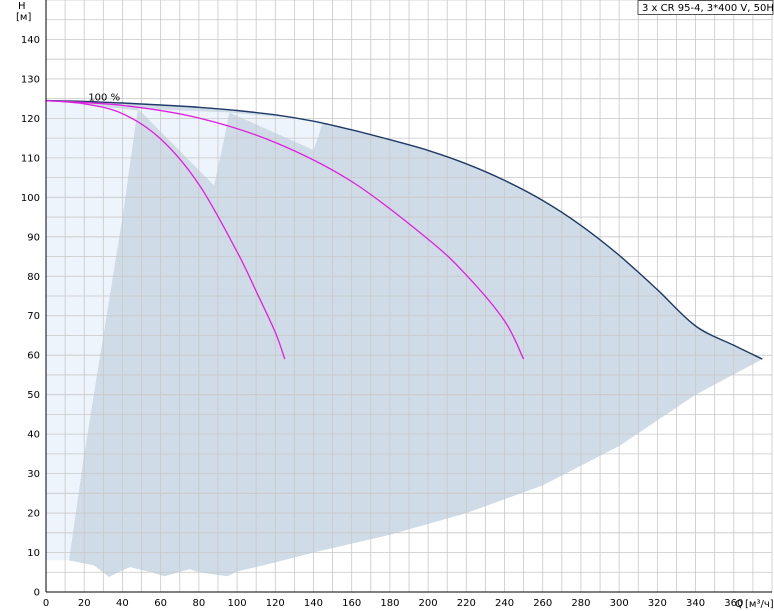  Describe the element at coordinates (30, 79) in the screenshot. I see `y-tick-130: 130` at that location.